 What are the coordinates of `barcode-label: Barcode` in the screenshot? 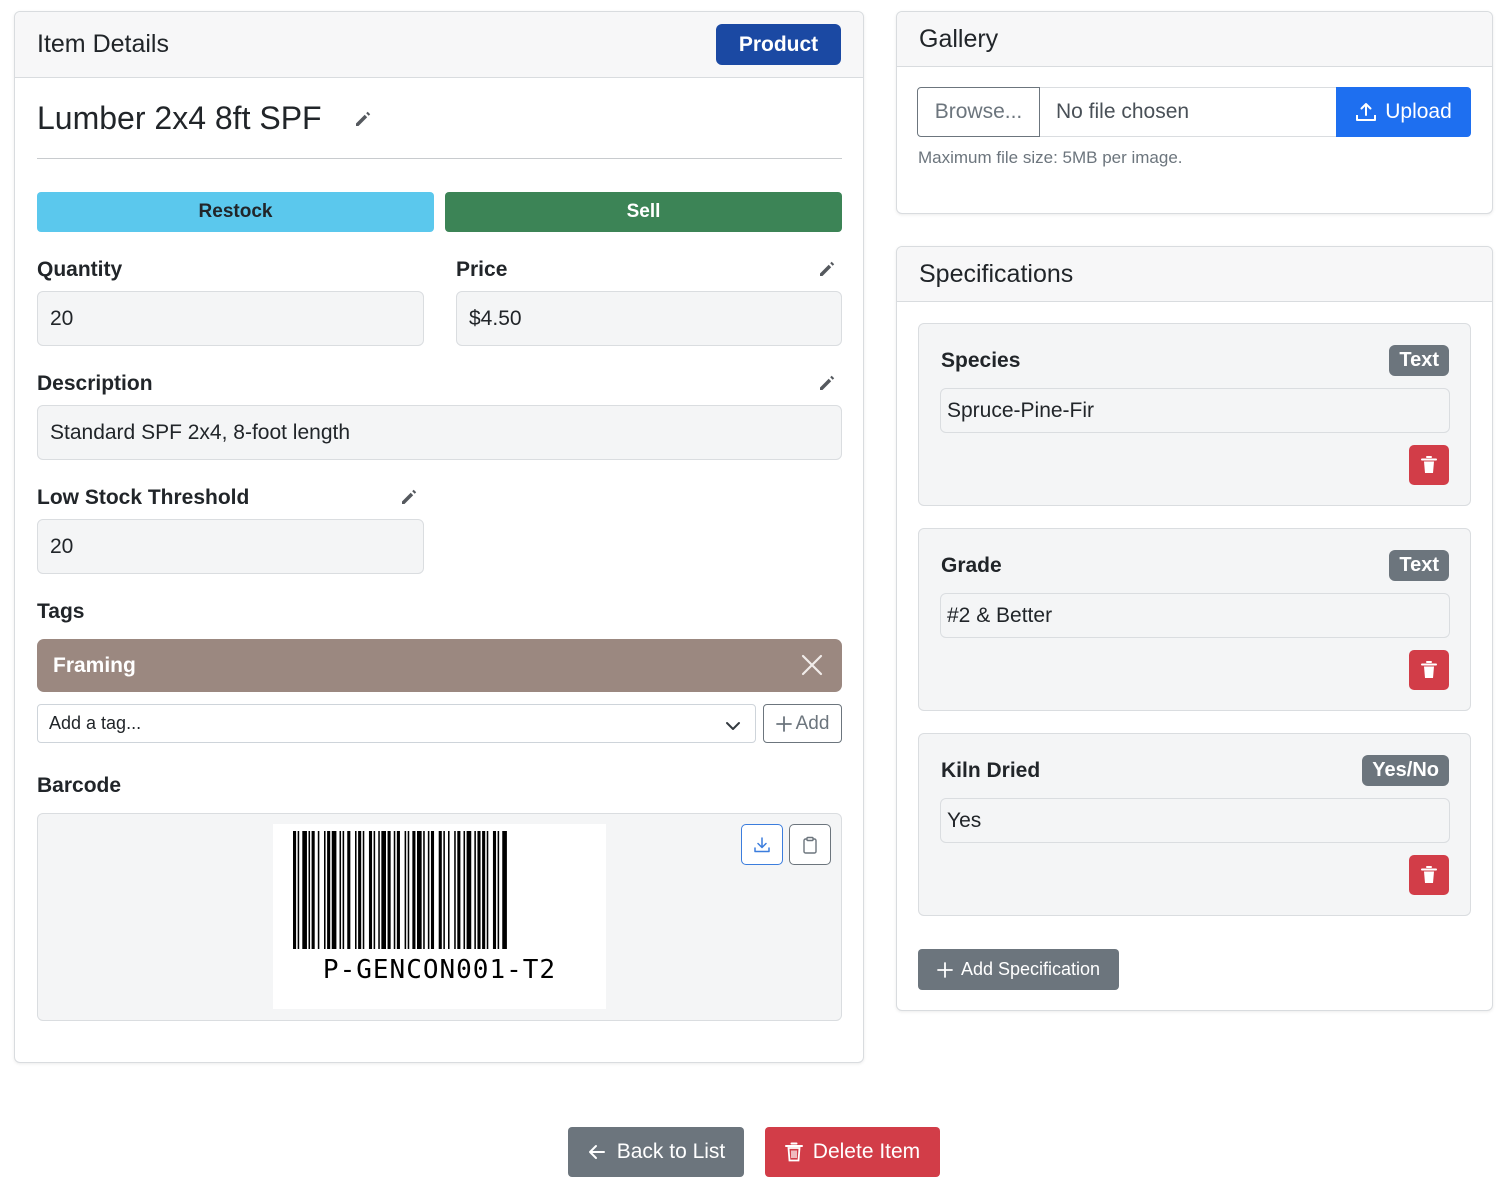 It's located at (79, 785).